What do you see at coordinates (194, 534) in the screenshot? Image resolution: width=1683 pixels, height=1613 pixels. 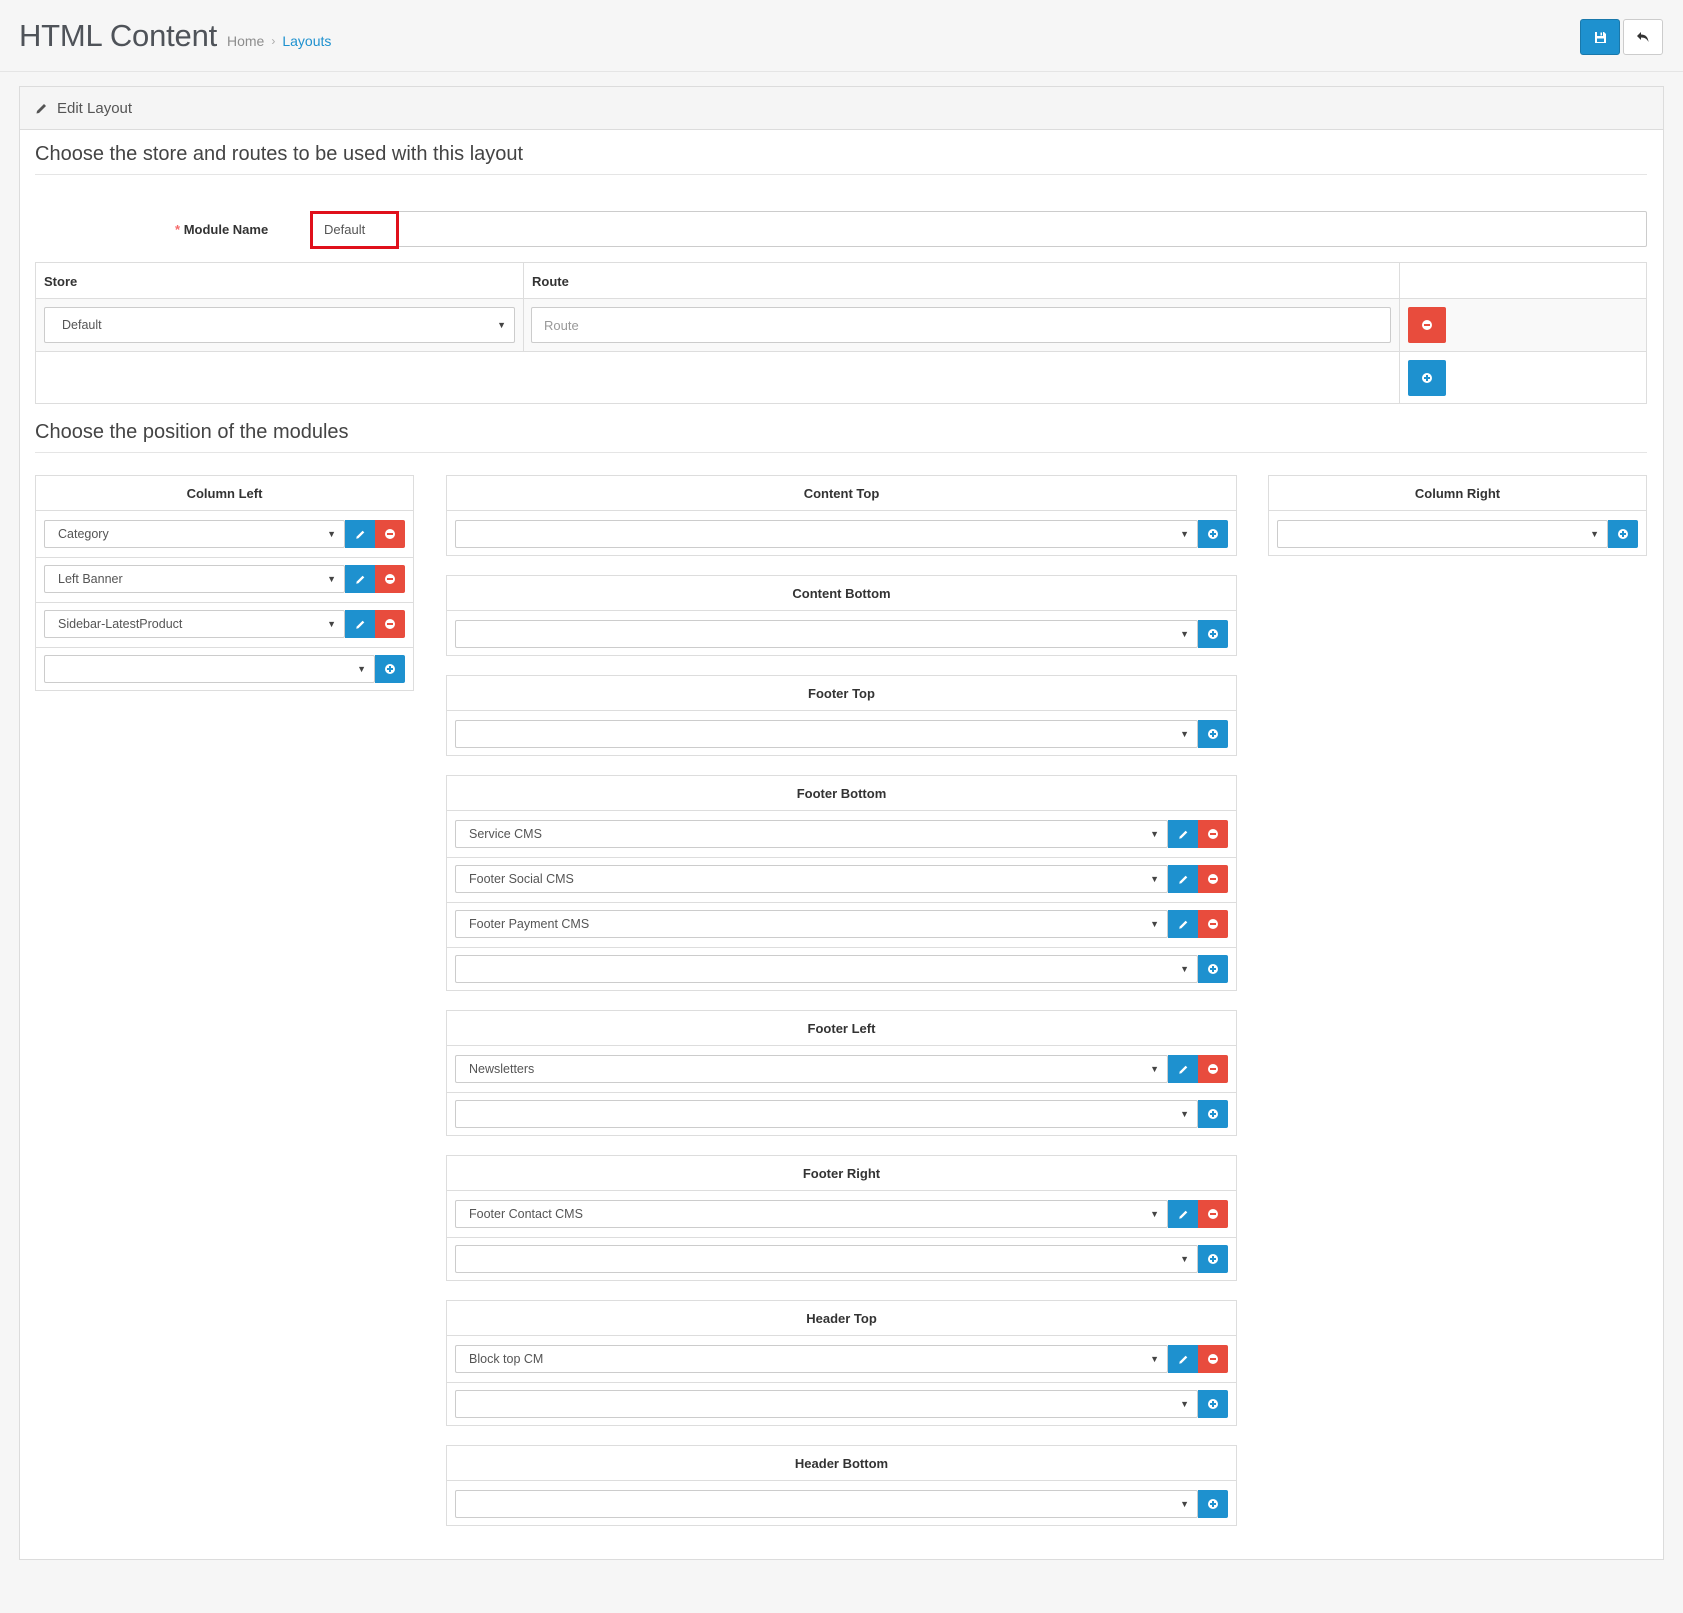 I see `column-left-module-select: Category ▼` at bounding box center [194, 534].